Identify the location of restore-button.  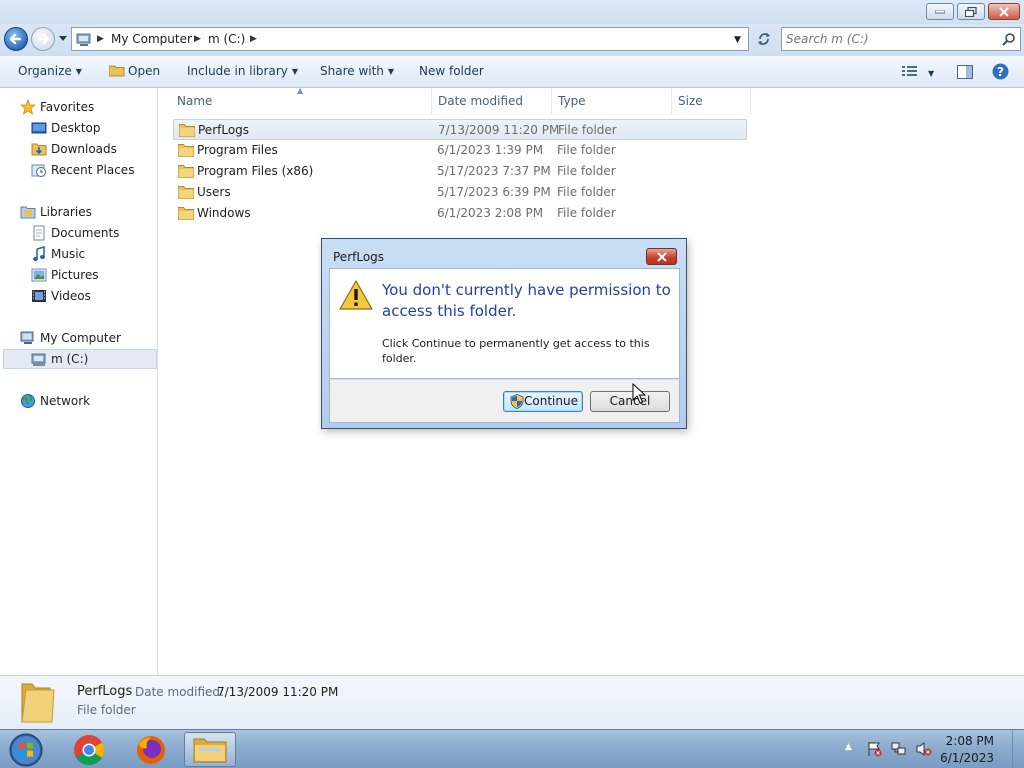
(971, 11).